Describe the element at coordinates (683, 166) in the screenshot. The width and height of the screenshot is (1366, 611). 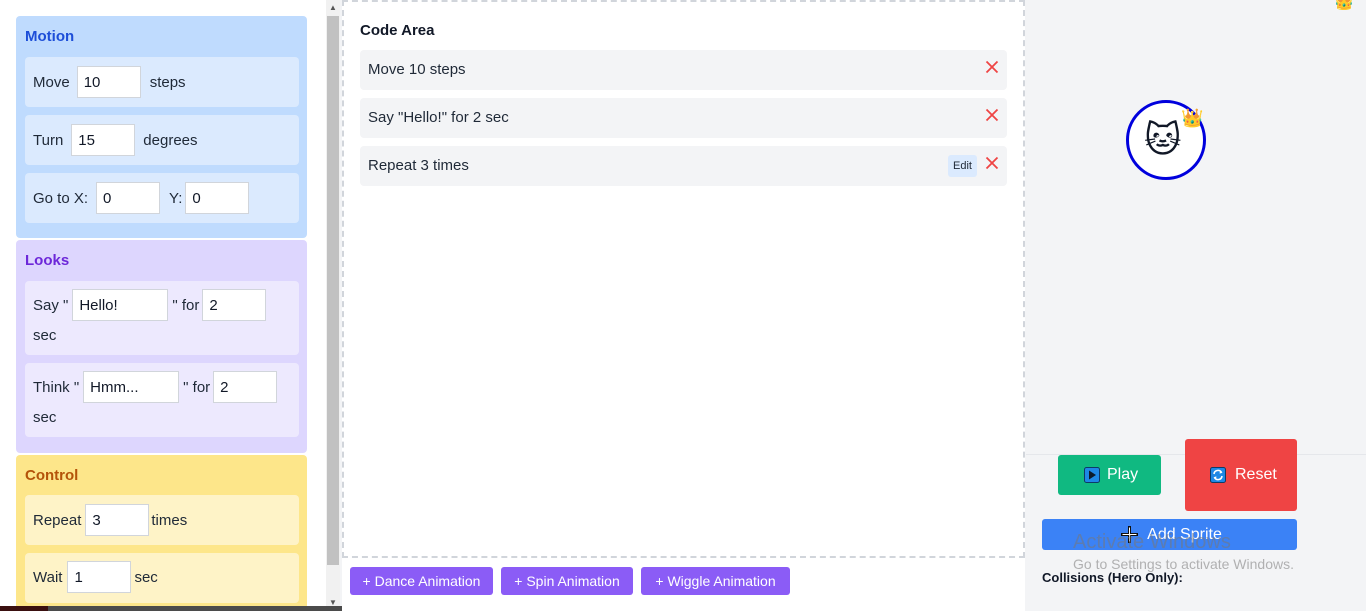
I see `code-block-repeat: Repeat 3 times Edit` at that location.